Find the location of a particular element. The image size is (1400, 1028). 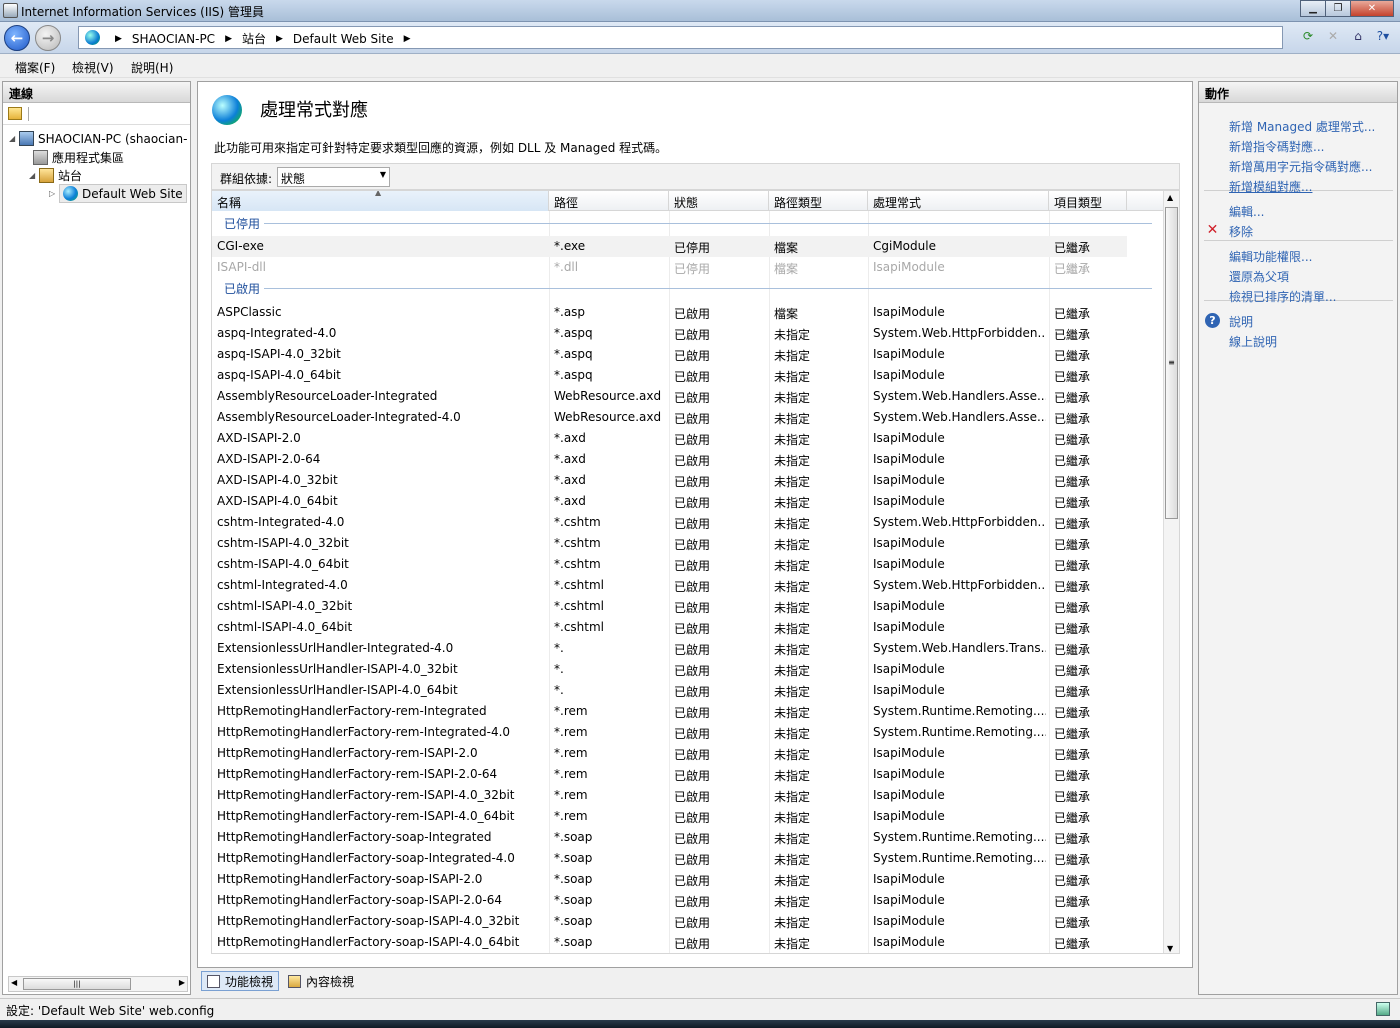

column-header: 狀態 is located at coordinates (719, 201).